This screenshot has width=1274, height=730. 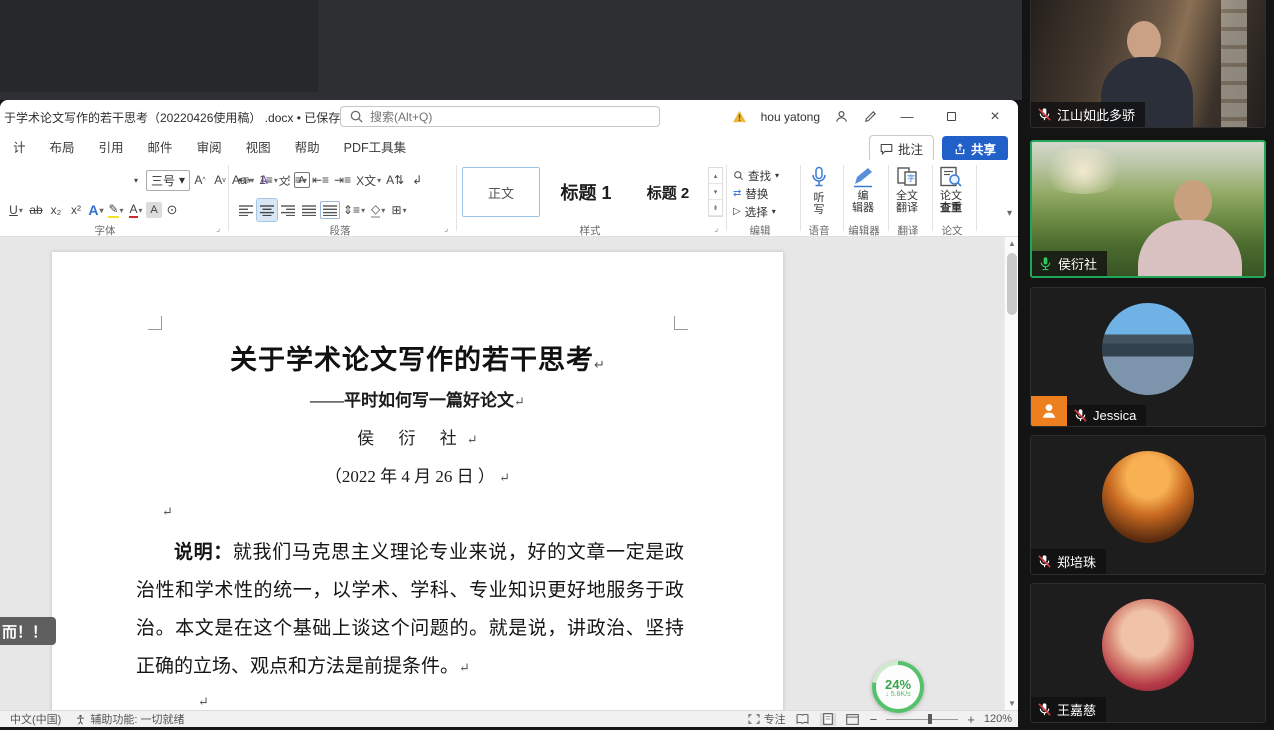 What do you see at coordinates (1011, 243) in the screenshot?
I see `scroll-up-arrow: ▲` at bounding box center [1011, 243].